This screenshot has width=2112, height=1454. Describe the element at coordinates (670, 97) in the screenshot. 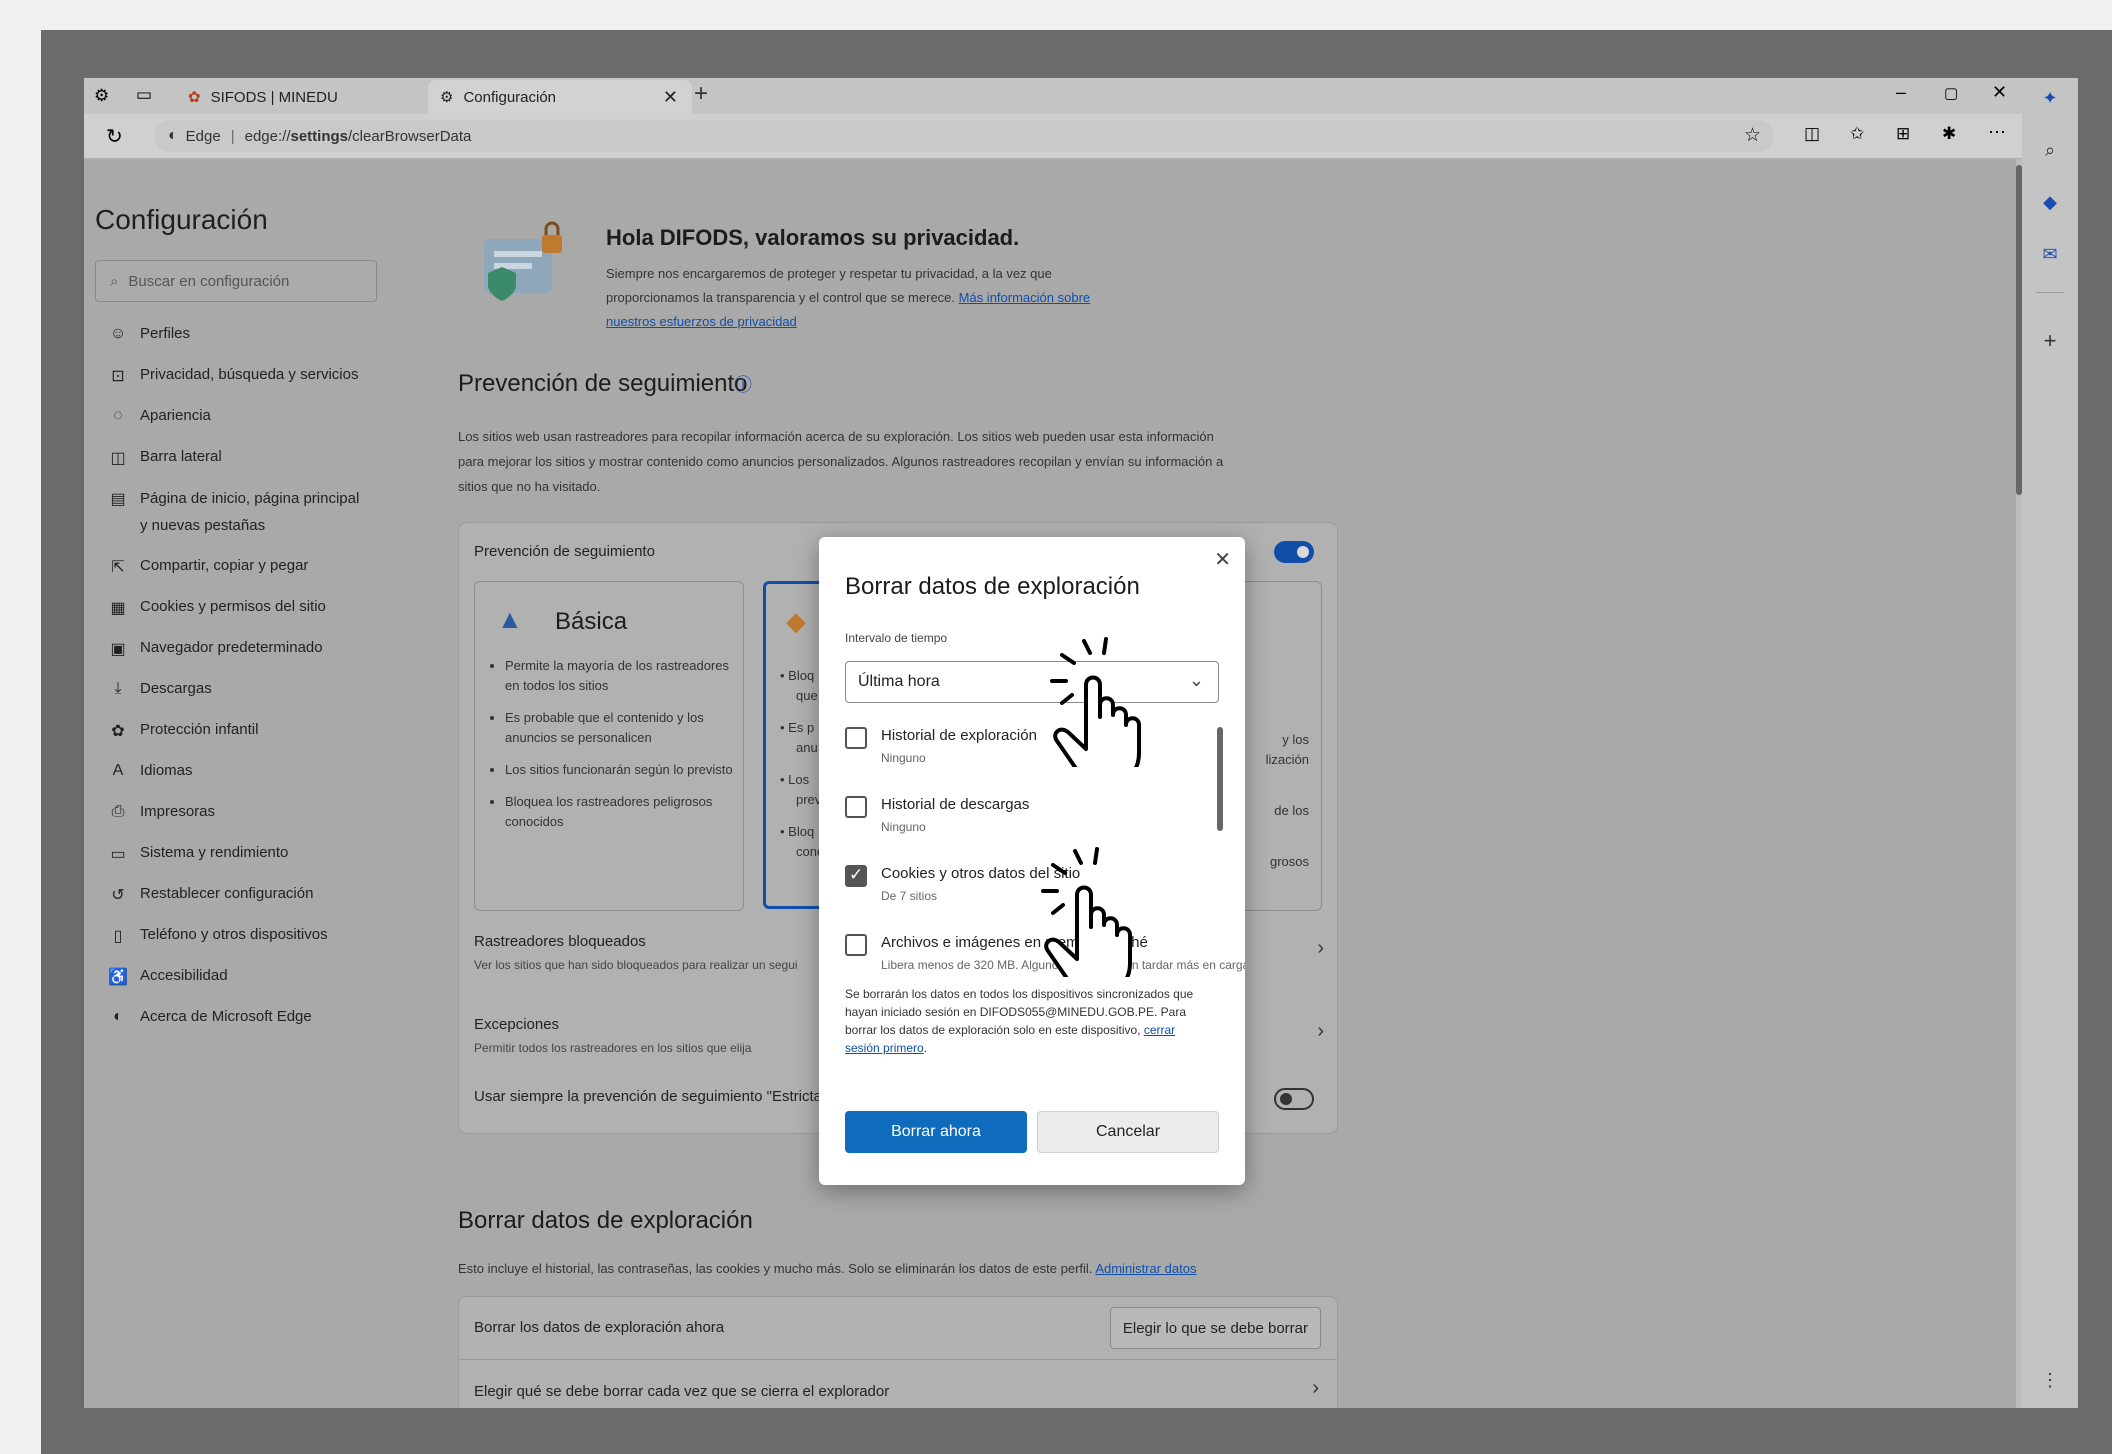

I see `close-tab-icon: ✕` at that location.